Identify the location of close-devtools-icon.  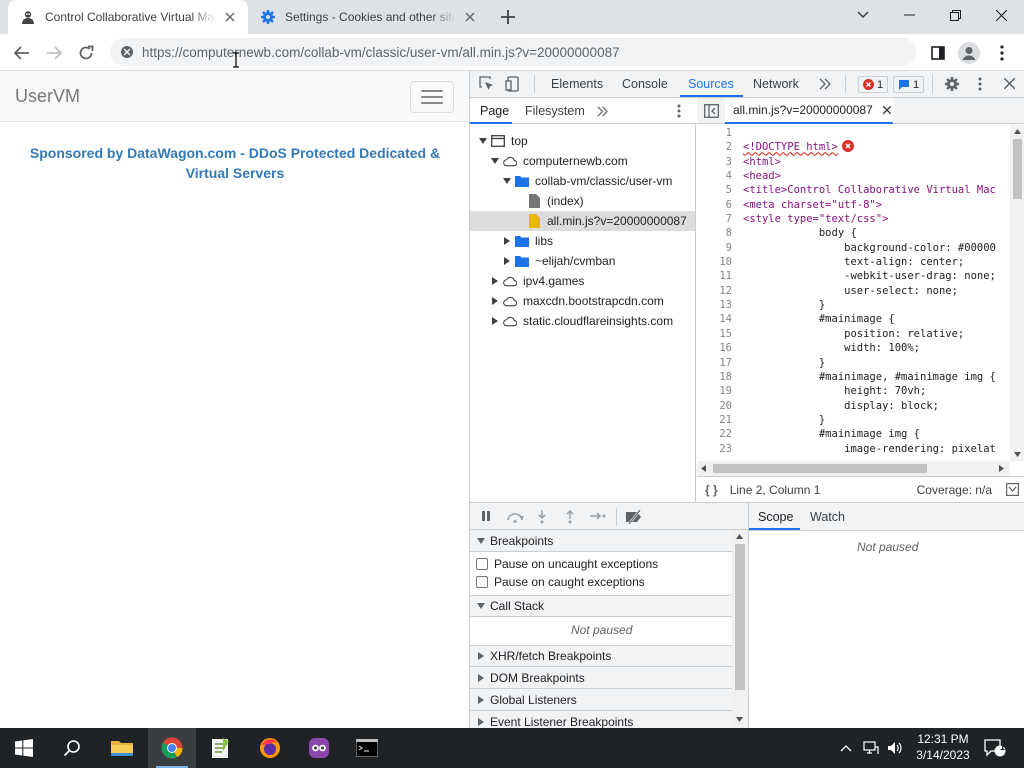
(1009, 83).